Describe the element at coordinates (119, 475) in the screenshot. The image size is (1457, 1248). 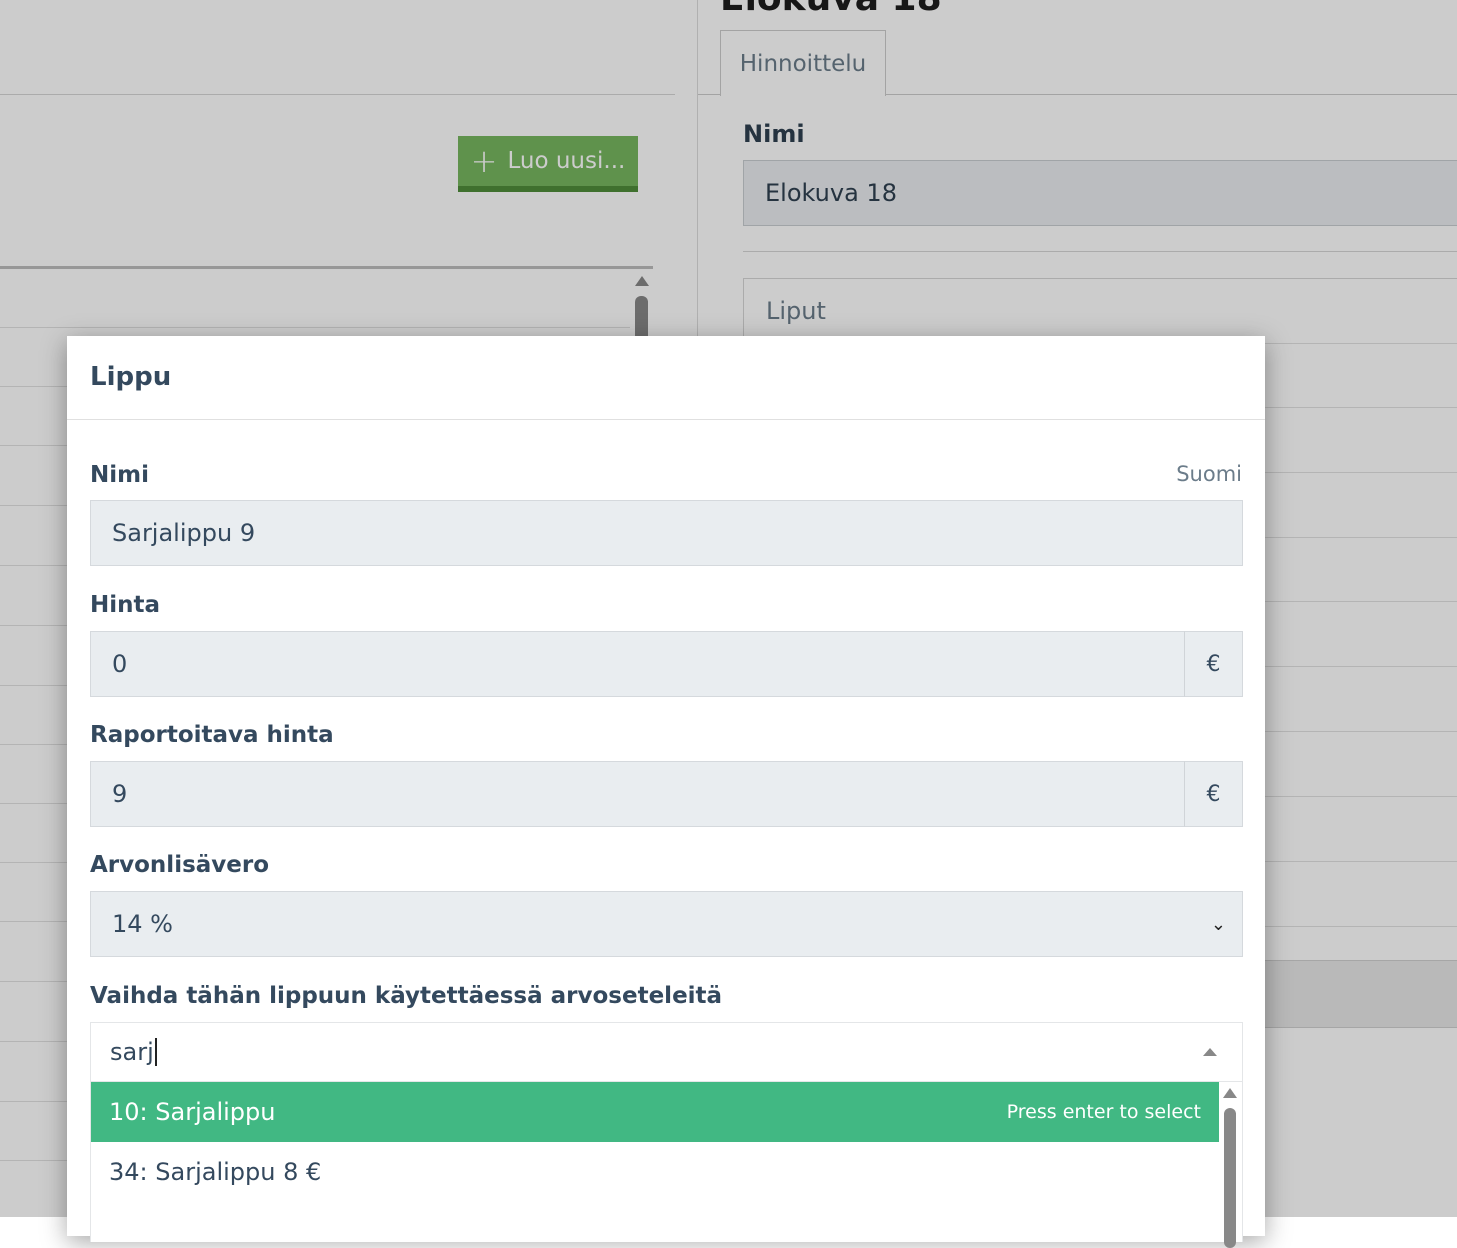
I see `name-label: Nimi` at that location.